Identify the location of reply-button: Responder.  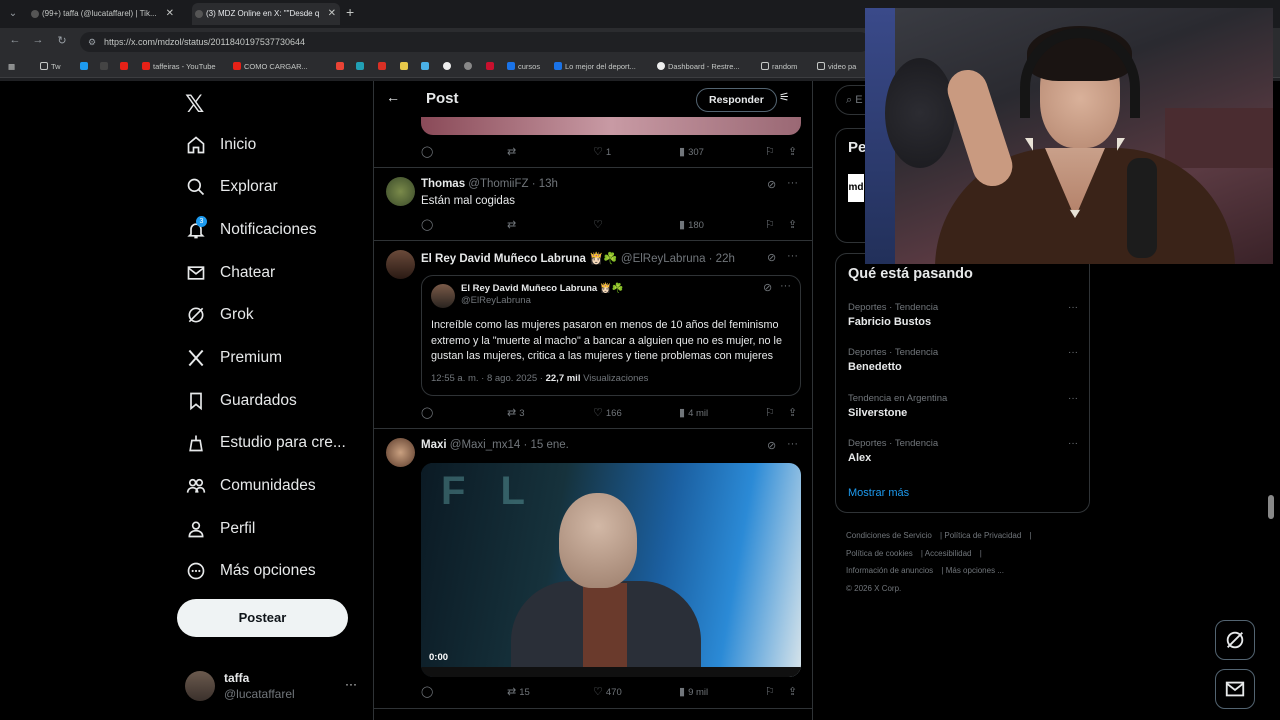
(736, 100).